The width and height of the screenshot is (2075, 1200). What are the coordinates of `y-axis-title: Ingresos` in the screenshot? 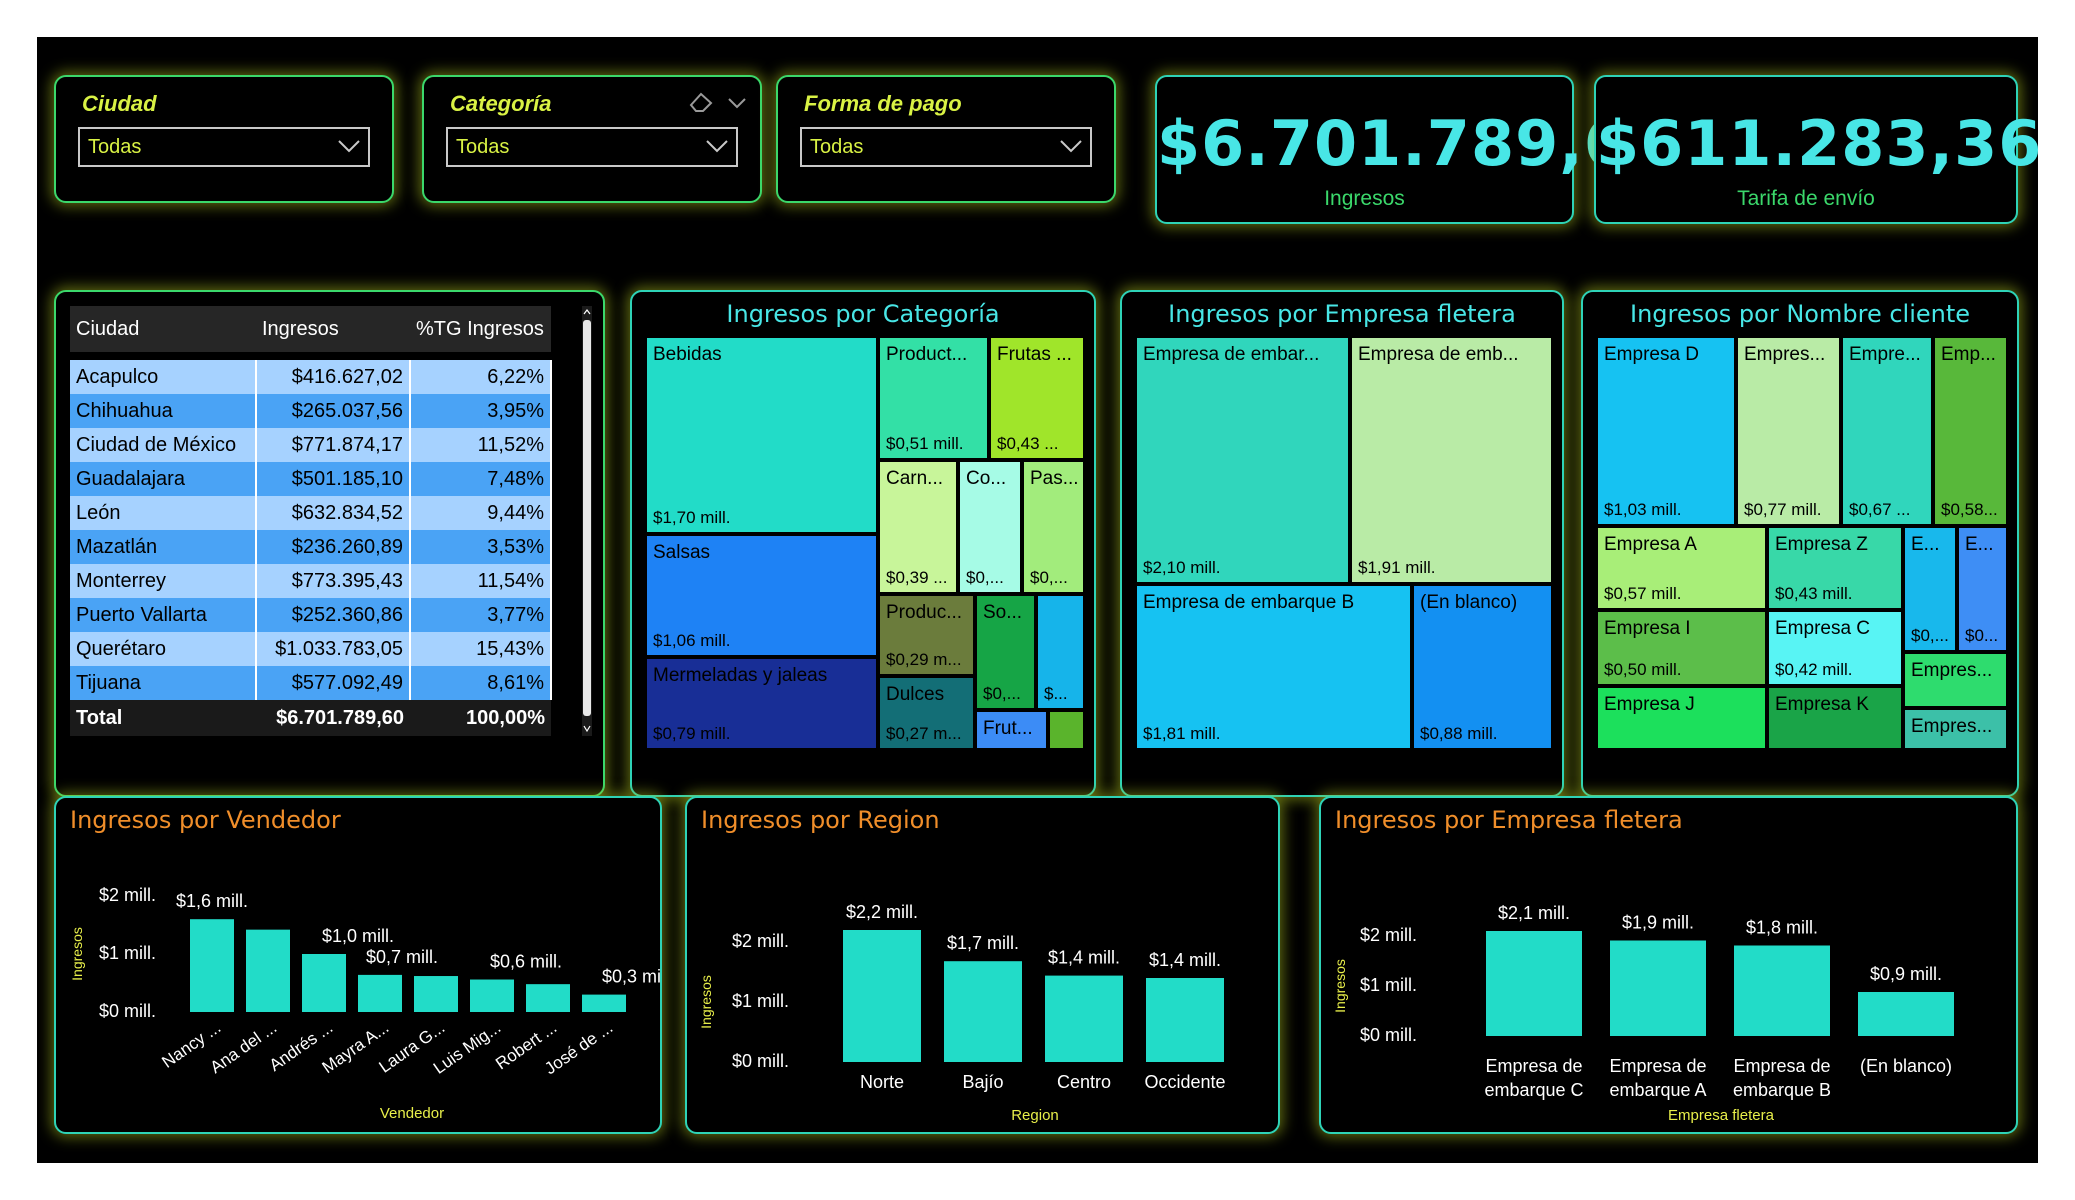 It's located at (77, 954).